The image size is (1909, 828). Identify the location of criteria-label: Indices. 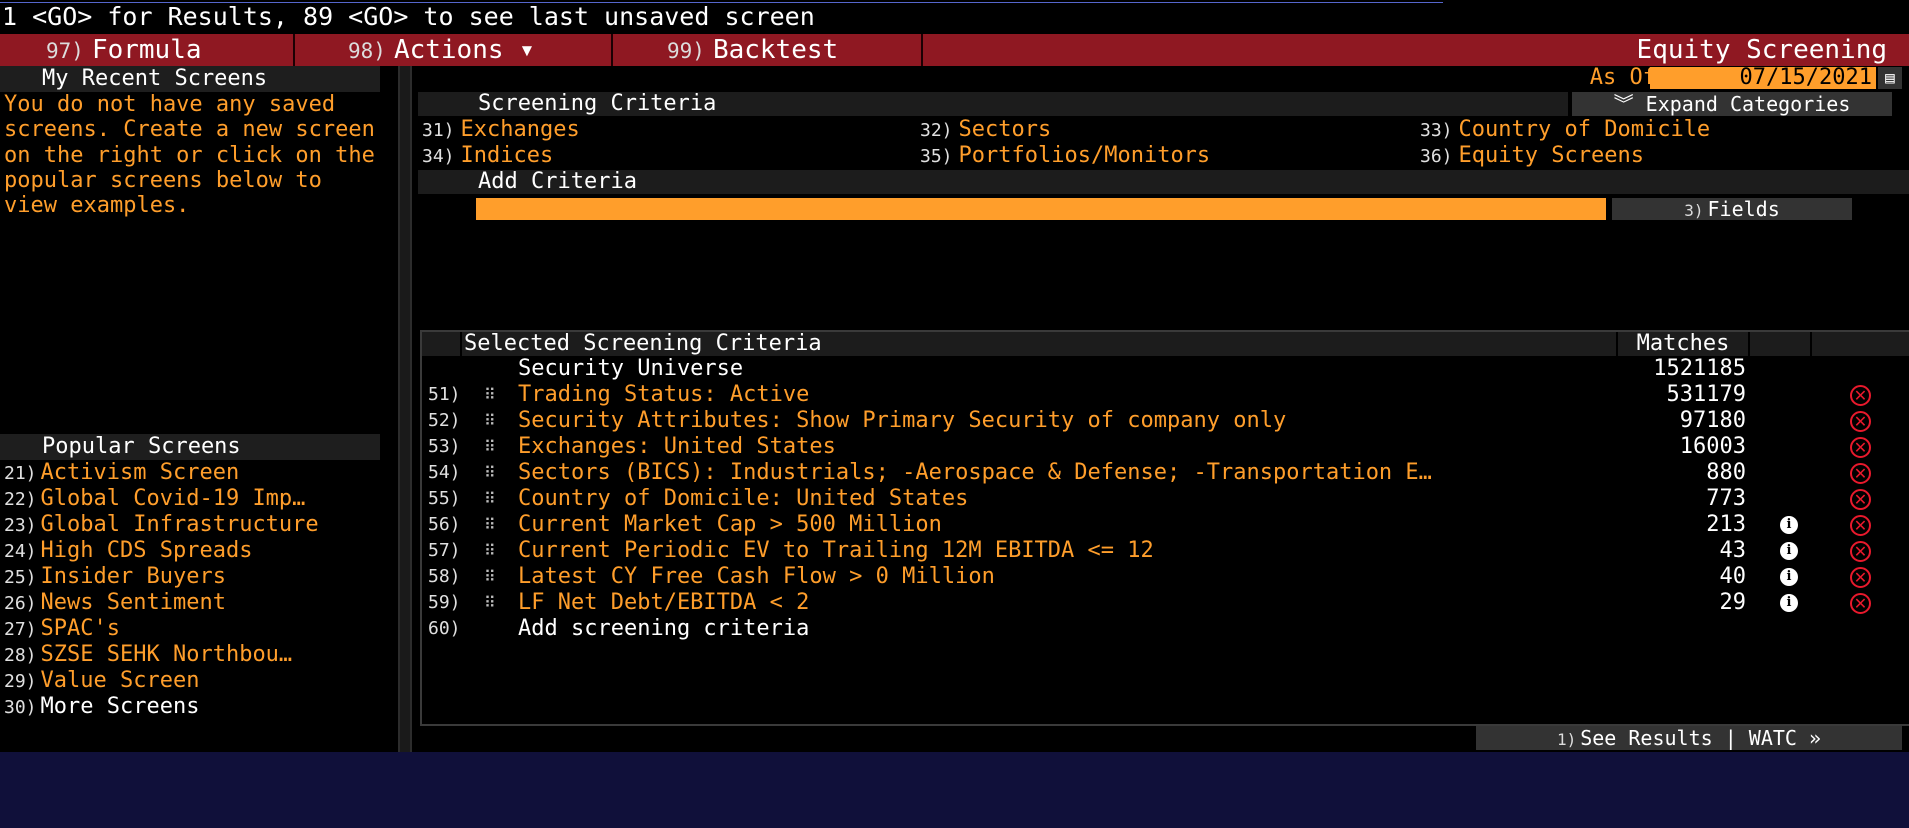
(507, 155).